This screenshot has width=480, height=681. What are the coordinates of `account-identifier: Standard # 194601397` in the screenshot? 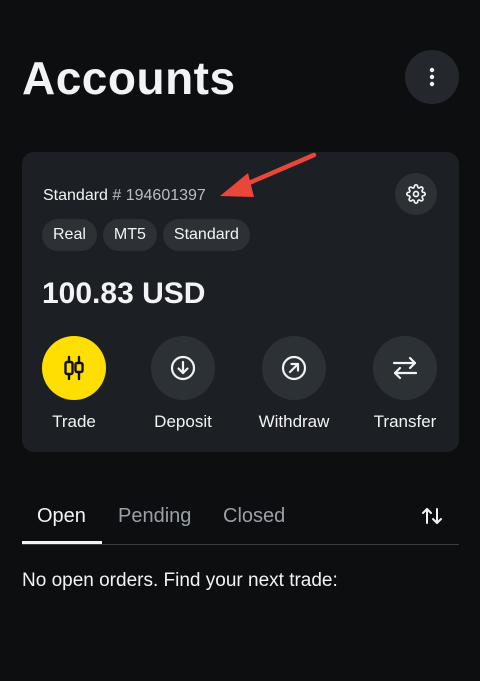 It's located at (124, 196).